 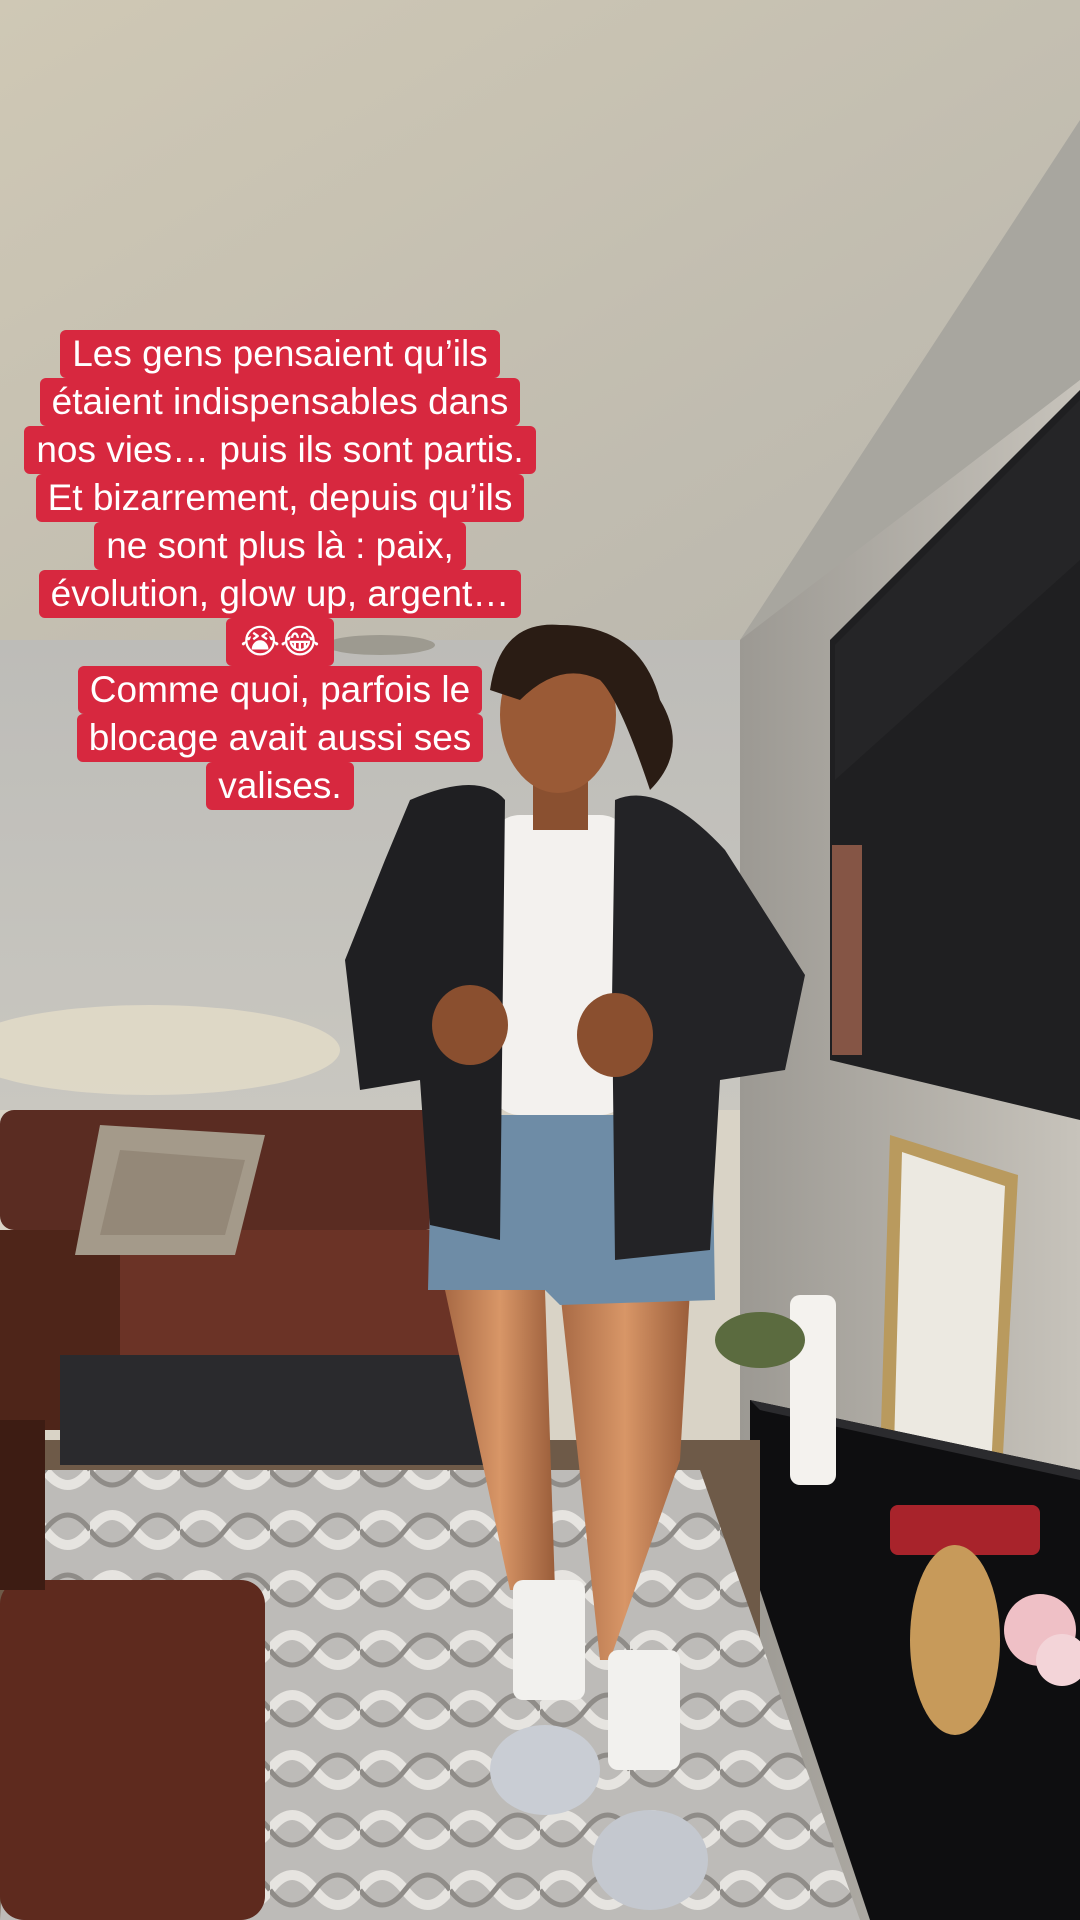 I want to click on caption-line: Comme quoi, parfois le, so click(x=280, y=690).